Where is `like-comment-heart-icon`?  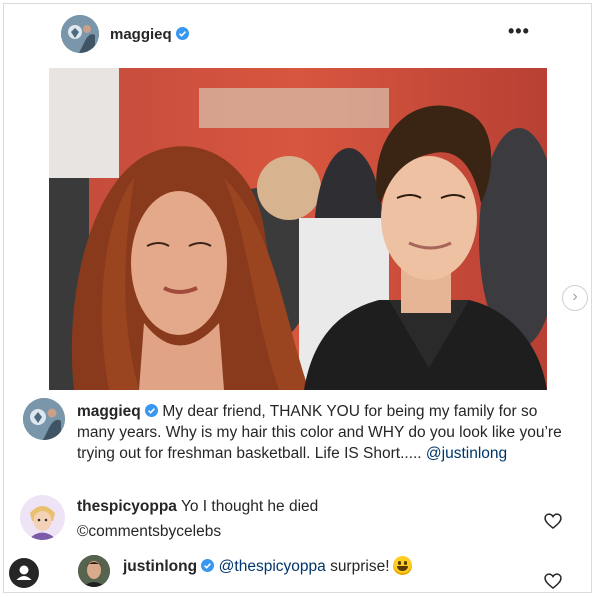
like-comment-heart-icon is located at coordinates (553, 521).